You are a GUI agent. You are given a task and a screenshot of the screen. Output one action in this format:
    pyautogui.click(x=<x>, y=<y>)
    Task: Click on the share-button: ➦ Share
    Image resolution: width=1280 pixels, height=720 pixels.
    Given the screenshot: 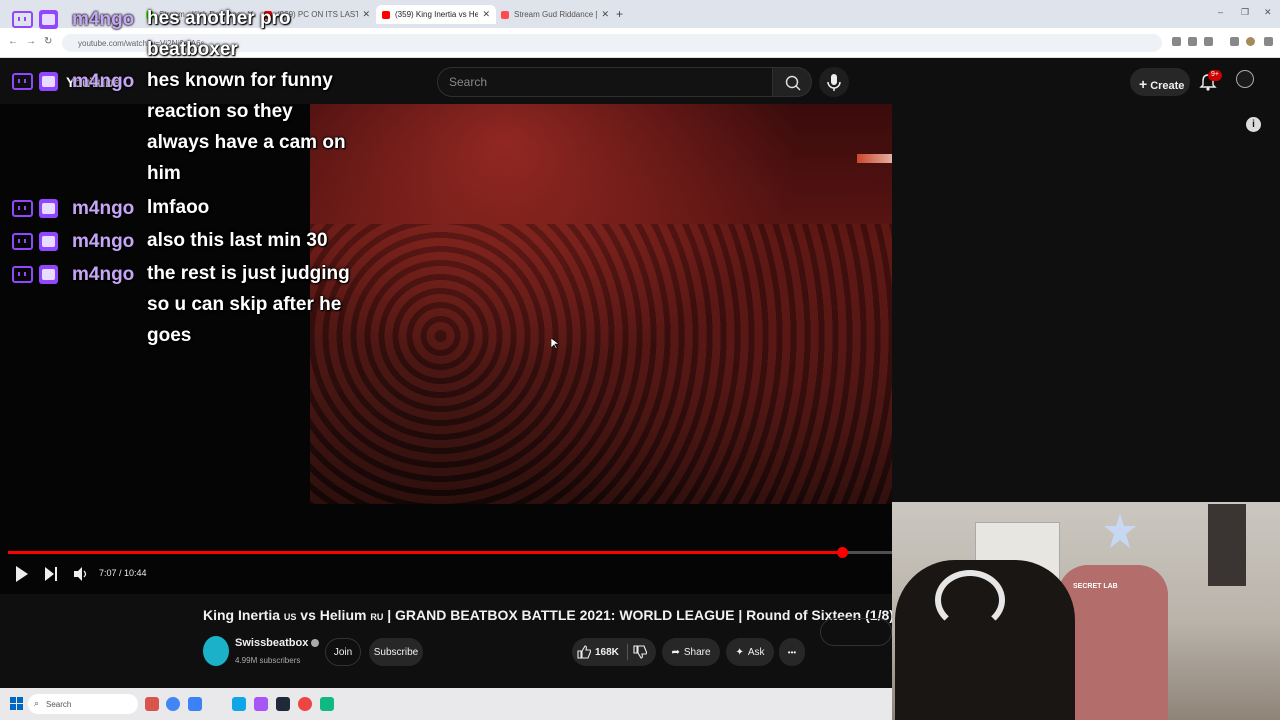 What is the action you would take?
    pyautogui.click(x=691, y=652)
    